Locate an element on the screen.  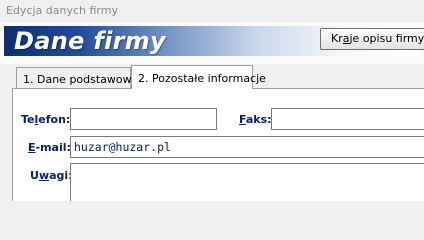
fax-label-accel: F is located at coordinates (242, 119).